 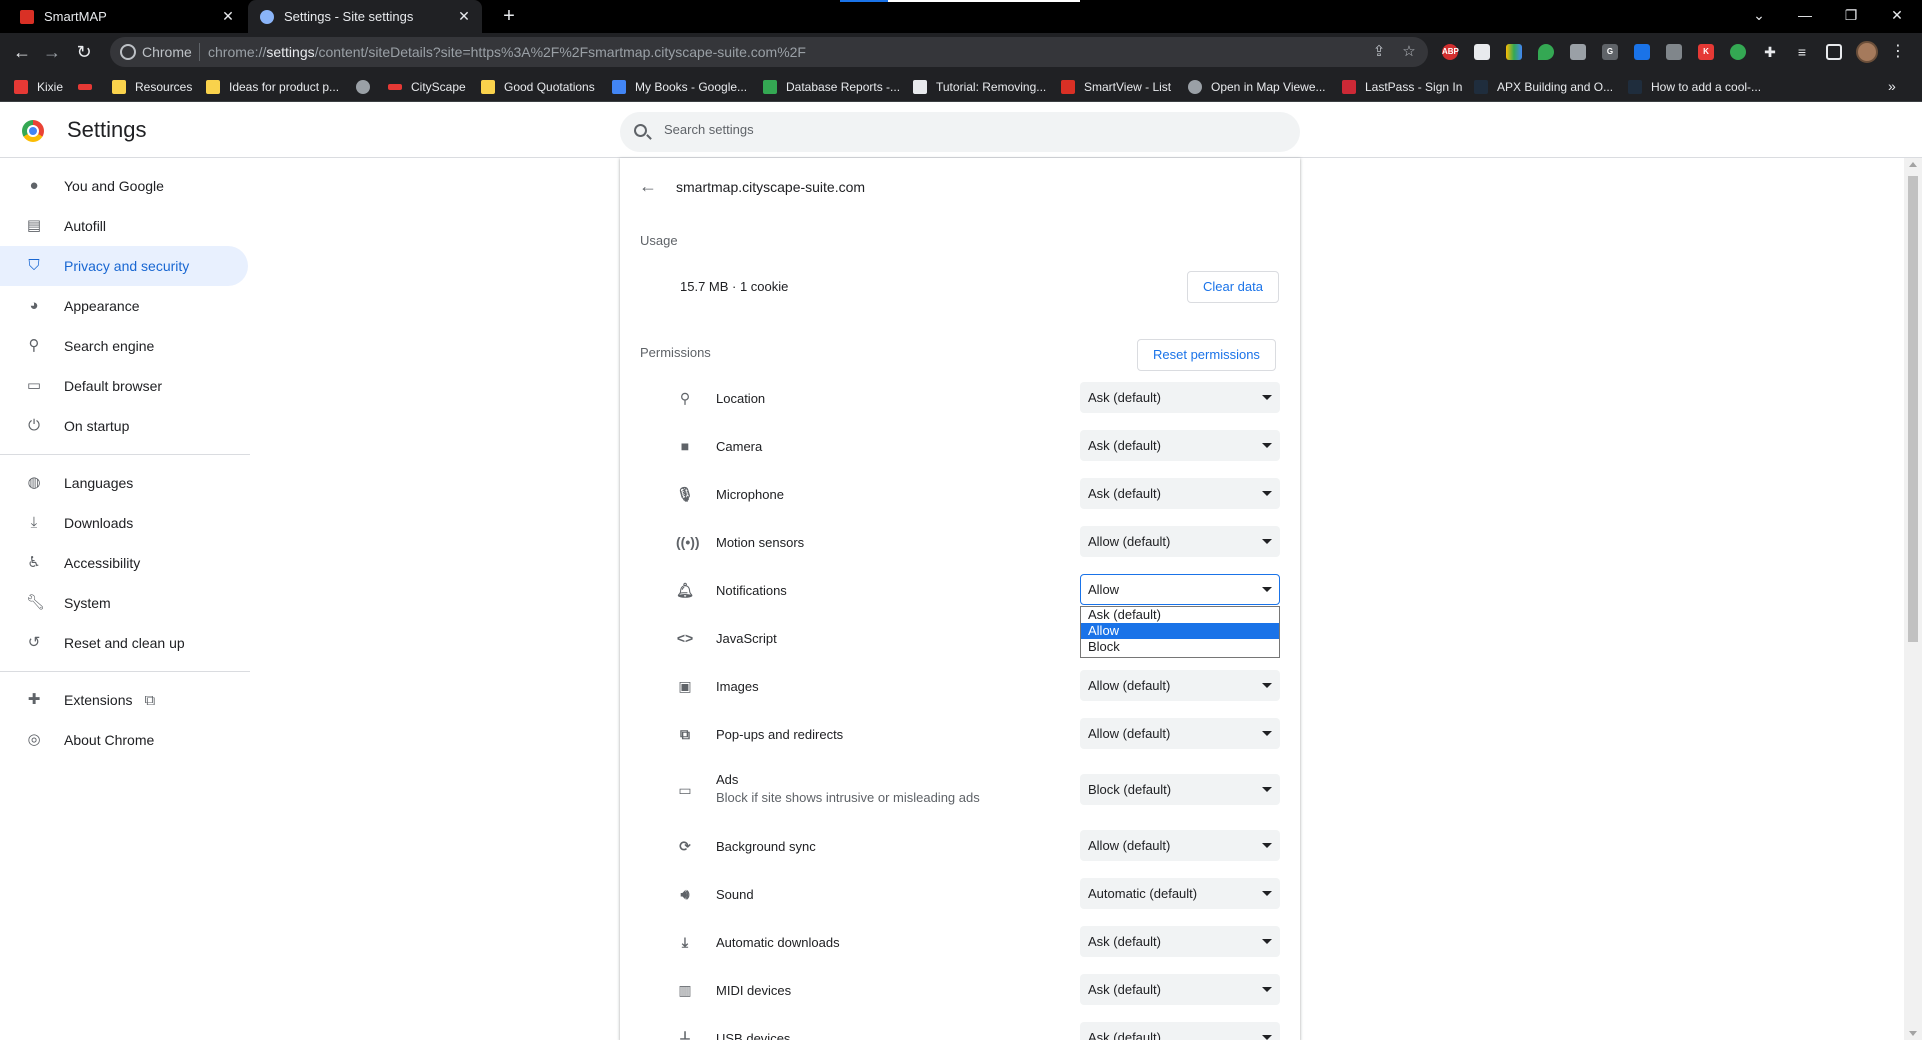 What do you see at coordinates (1180, 685) in the screenshot?
I see `images-select: Allow (default)` at bounding box center [1180, 685].